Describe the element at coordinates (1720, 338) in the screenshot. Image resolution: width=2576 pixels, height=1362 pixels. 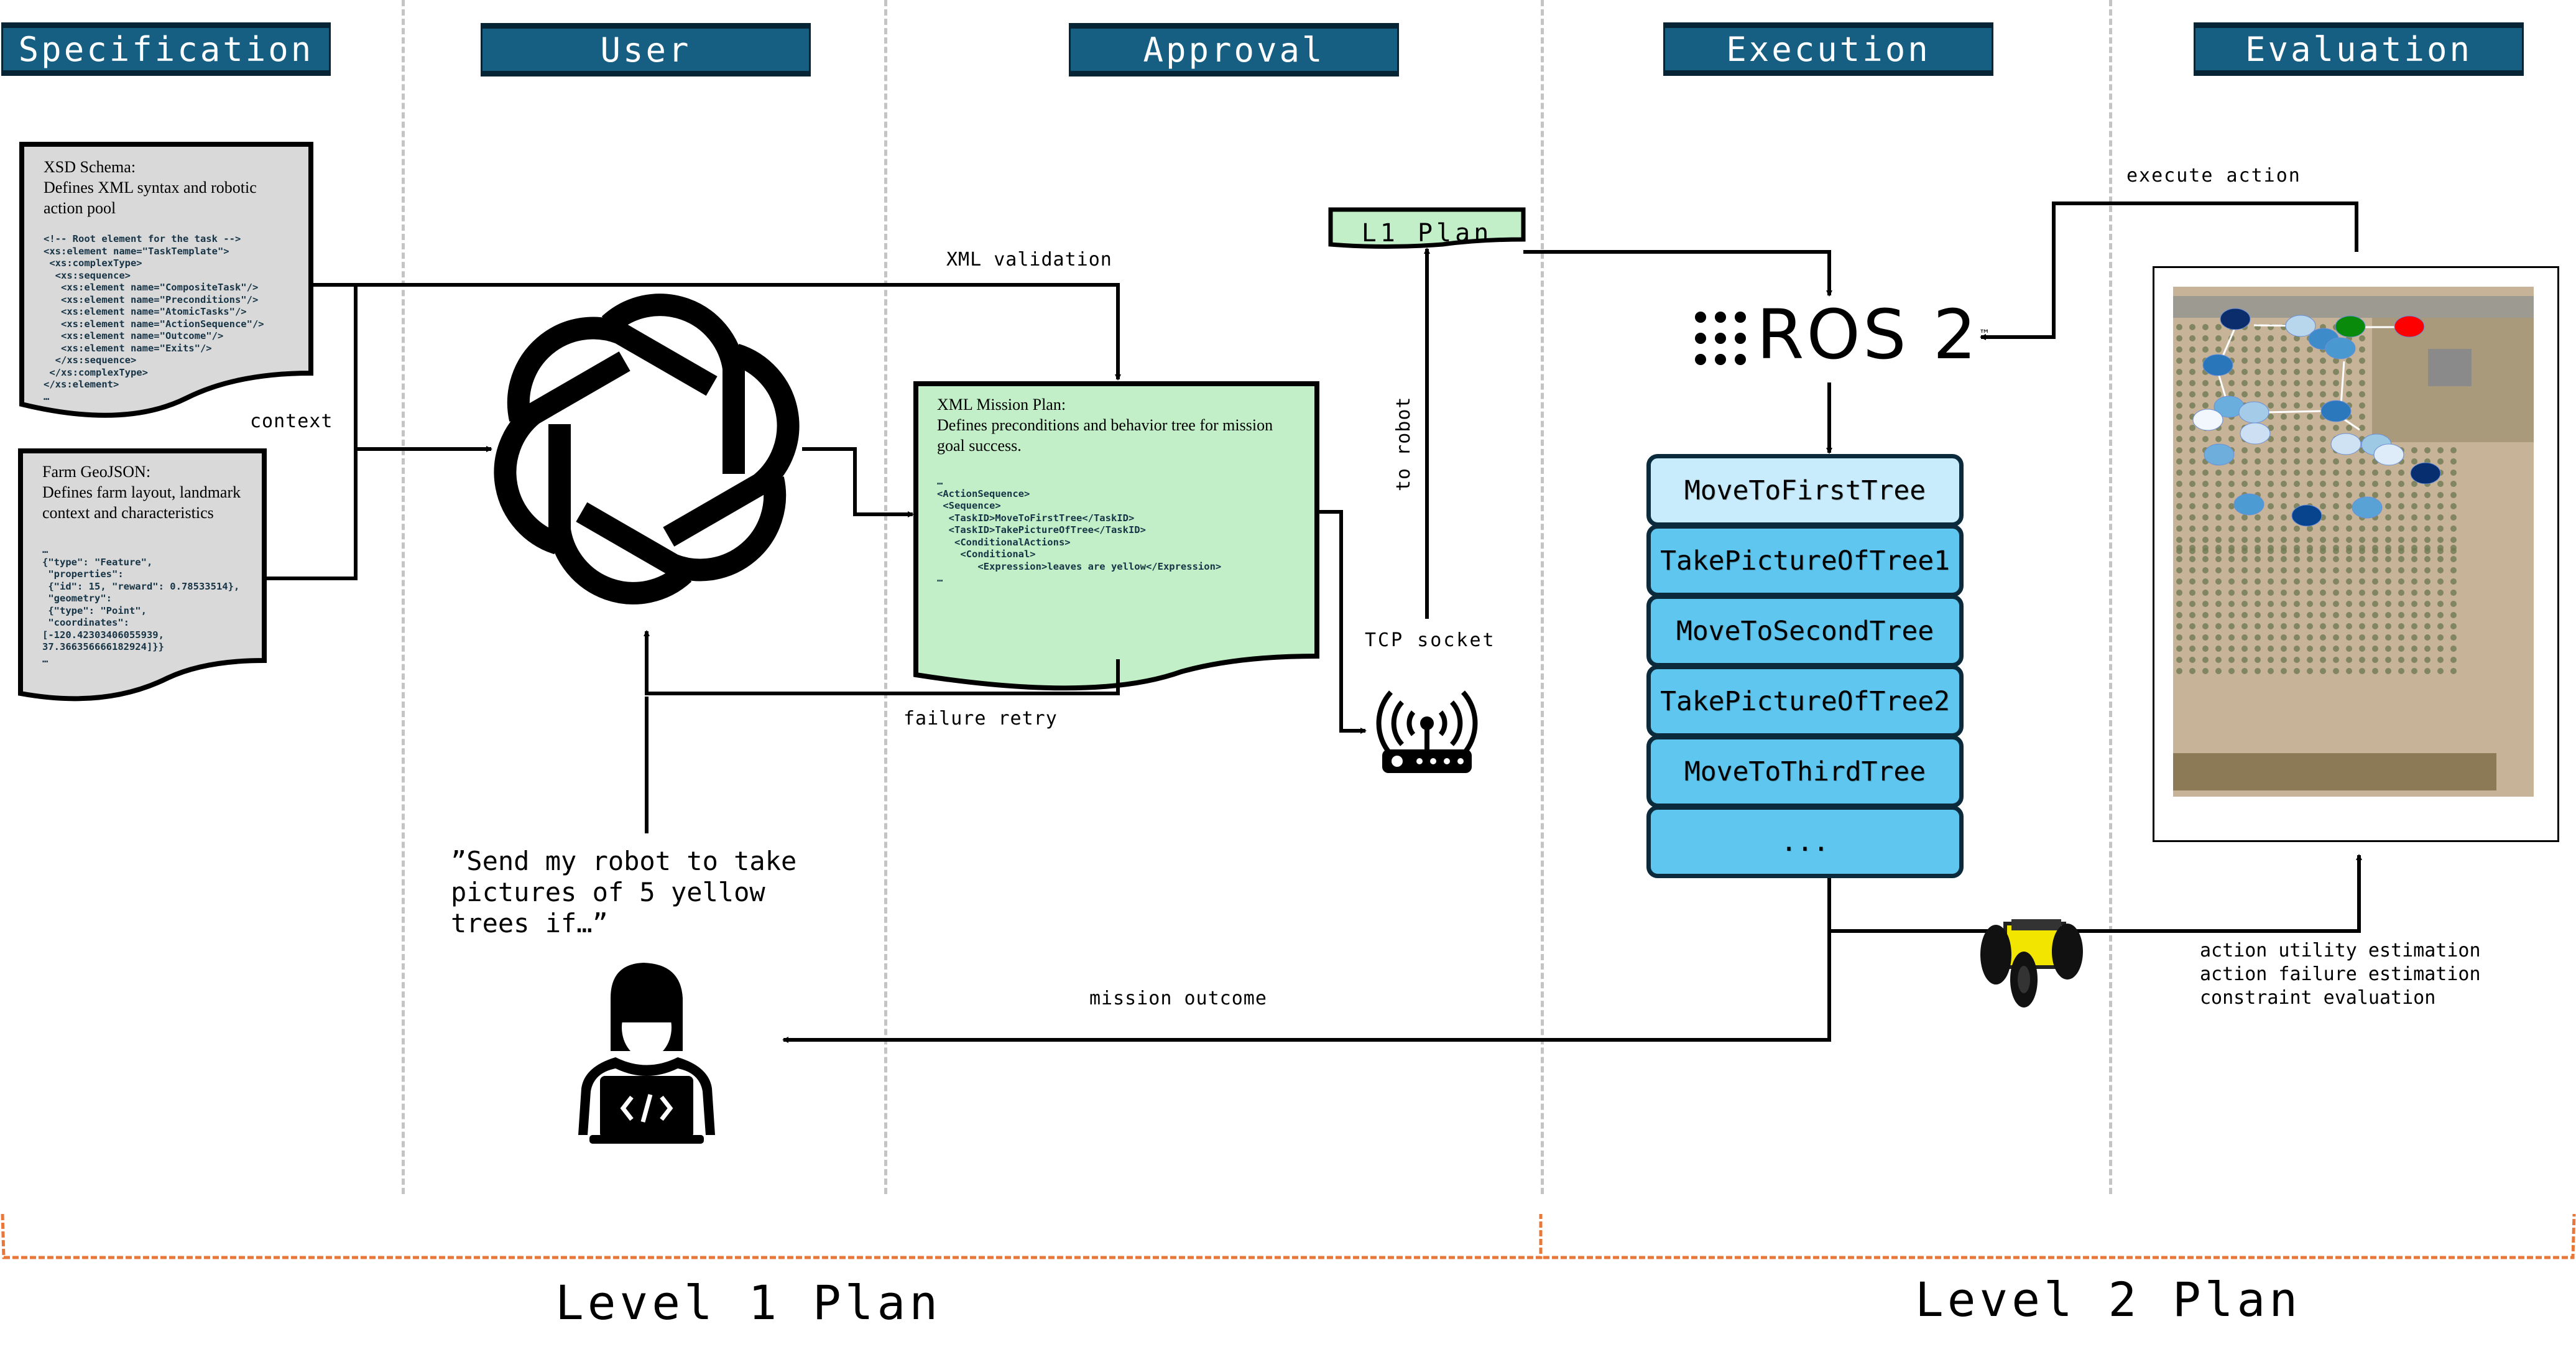
I see `ros2-logo-icon` at that location.